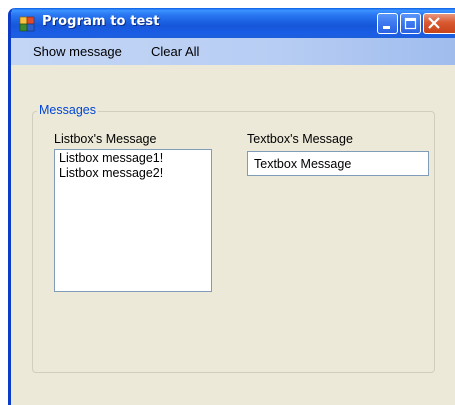  I want to click on textbox-label: Textbox's Message, so click(300, 139).